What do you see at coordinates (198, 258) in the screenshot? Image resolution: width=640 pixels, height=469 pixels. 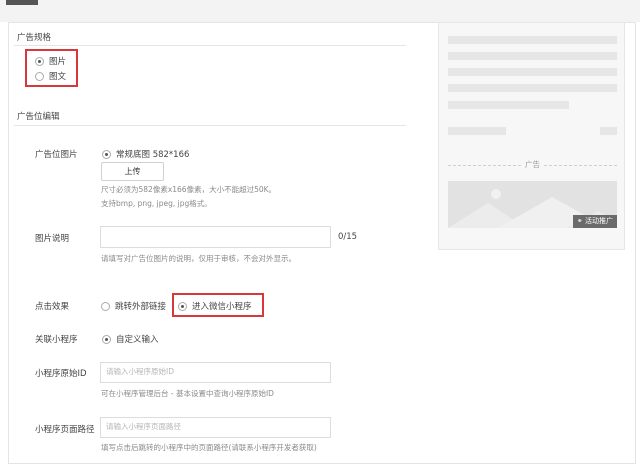 I see `desc-hint: 请填写对广告位图片的说明，仅用于审核，不会对外显示。` at bounding box center [198, 258].